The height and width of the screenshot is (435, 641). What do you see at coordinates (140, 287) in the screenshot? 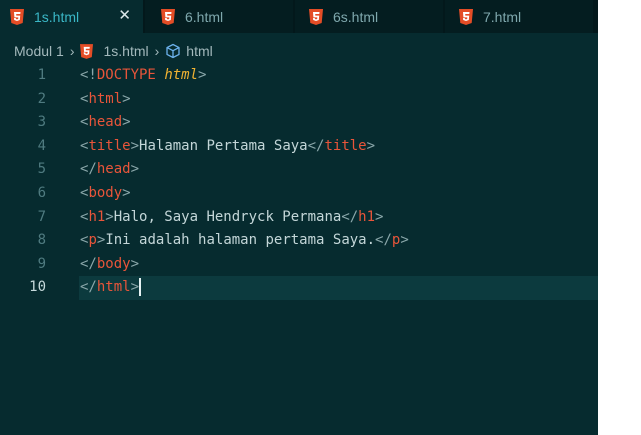
I see `text-cursor` at bounding box center [140, 287].